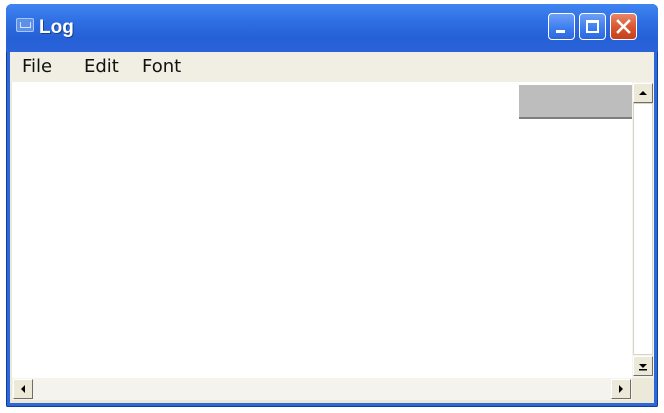  I want to click on app-window-icon, so click(25, 25).